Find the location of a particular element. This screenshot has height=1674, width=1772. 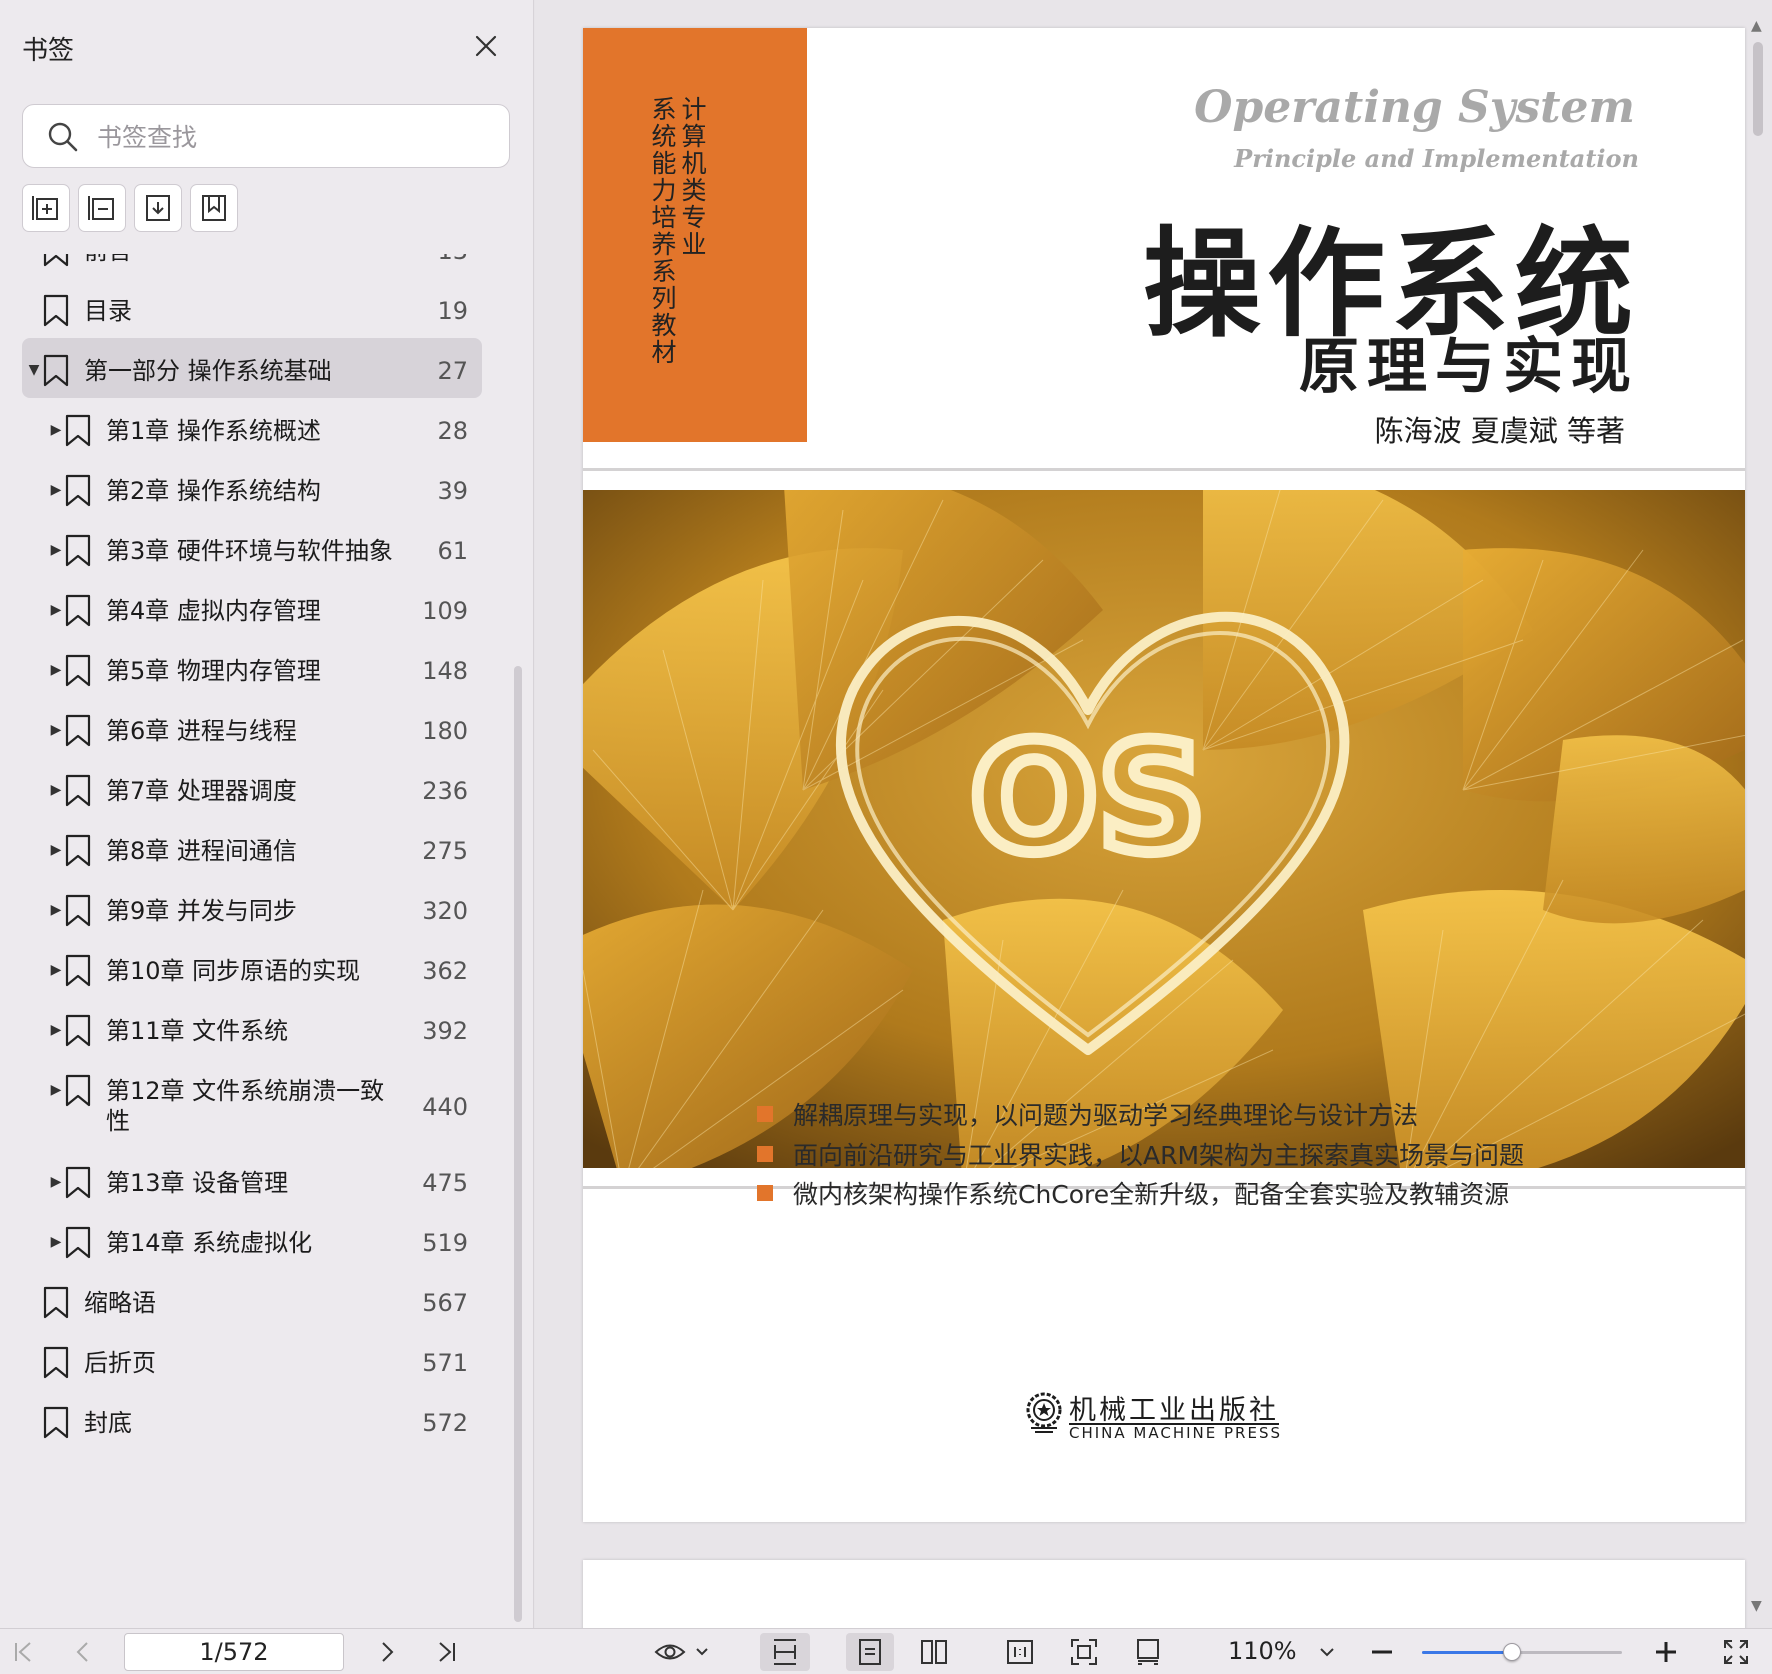

bookmark-label: 缩略语 is located at coordinates (120, 1303).